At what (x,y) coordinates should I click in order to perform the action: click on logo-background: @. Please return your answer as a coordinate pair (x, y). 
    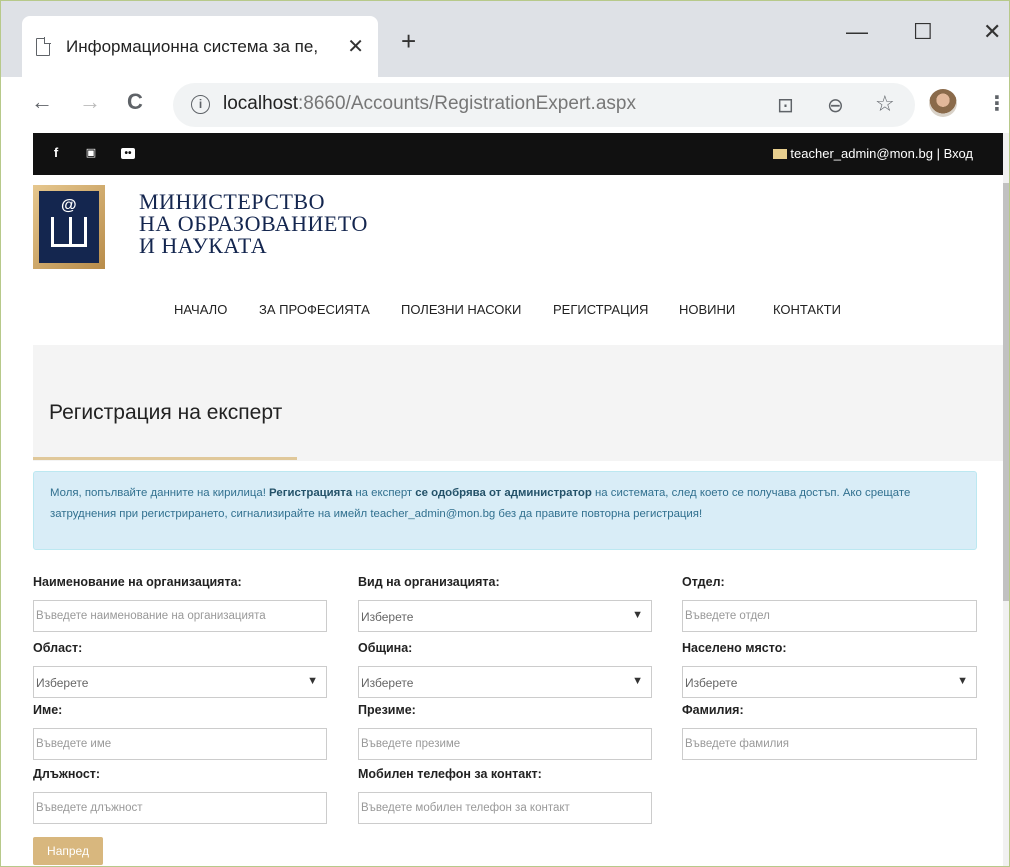
    Looking at the image, I should click on (69, 227).